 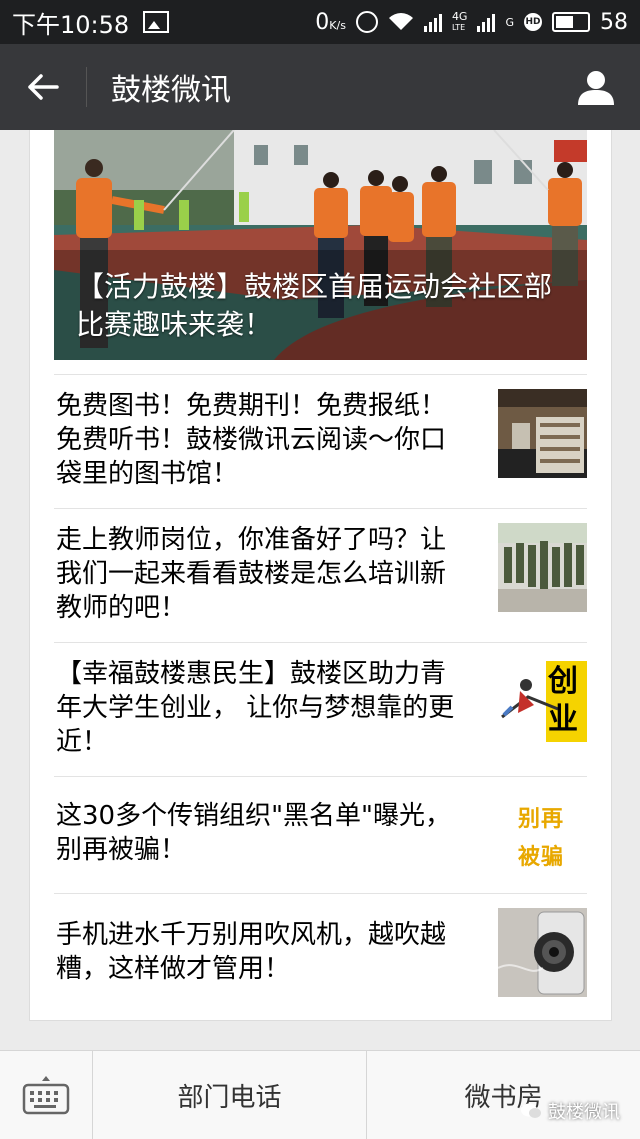 What do you see at coordinates (314, 305) in the screenshot?
I see `hero-caption: 【活力鼓楼】鼓楼区首届运动会社区部比赛趣味来袭！` at bounding box center [314, 305].